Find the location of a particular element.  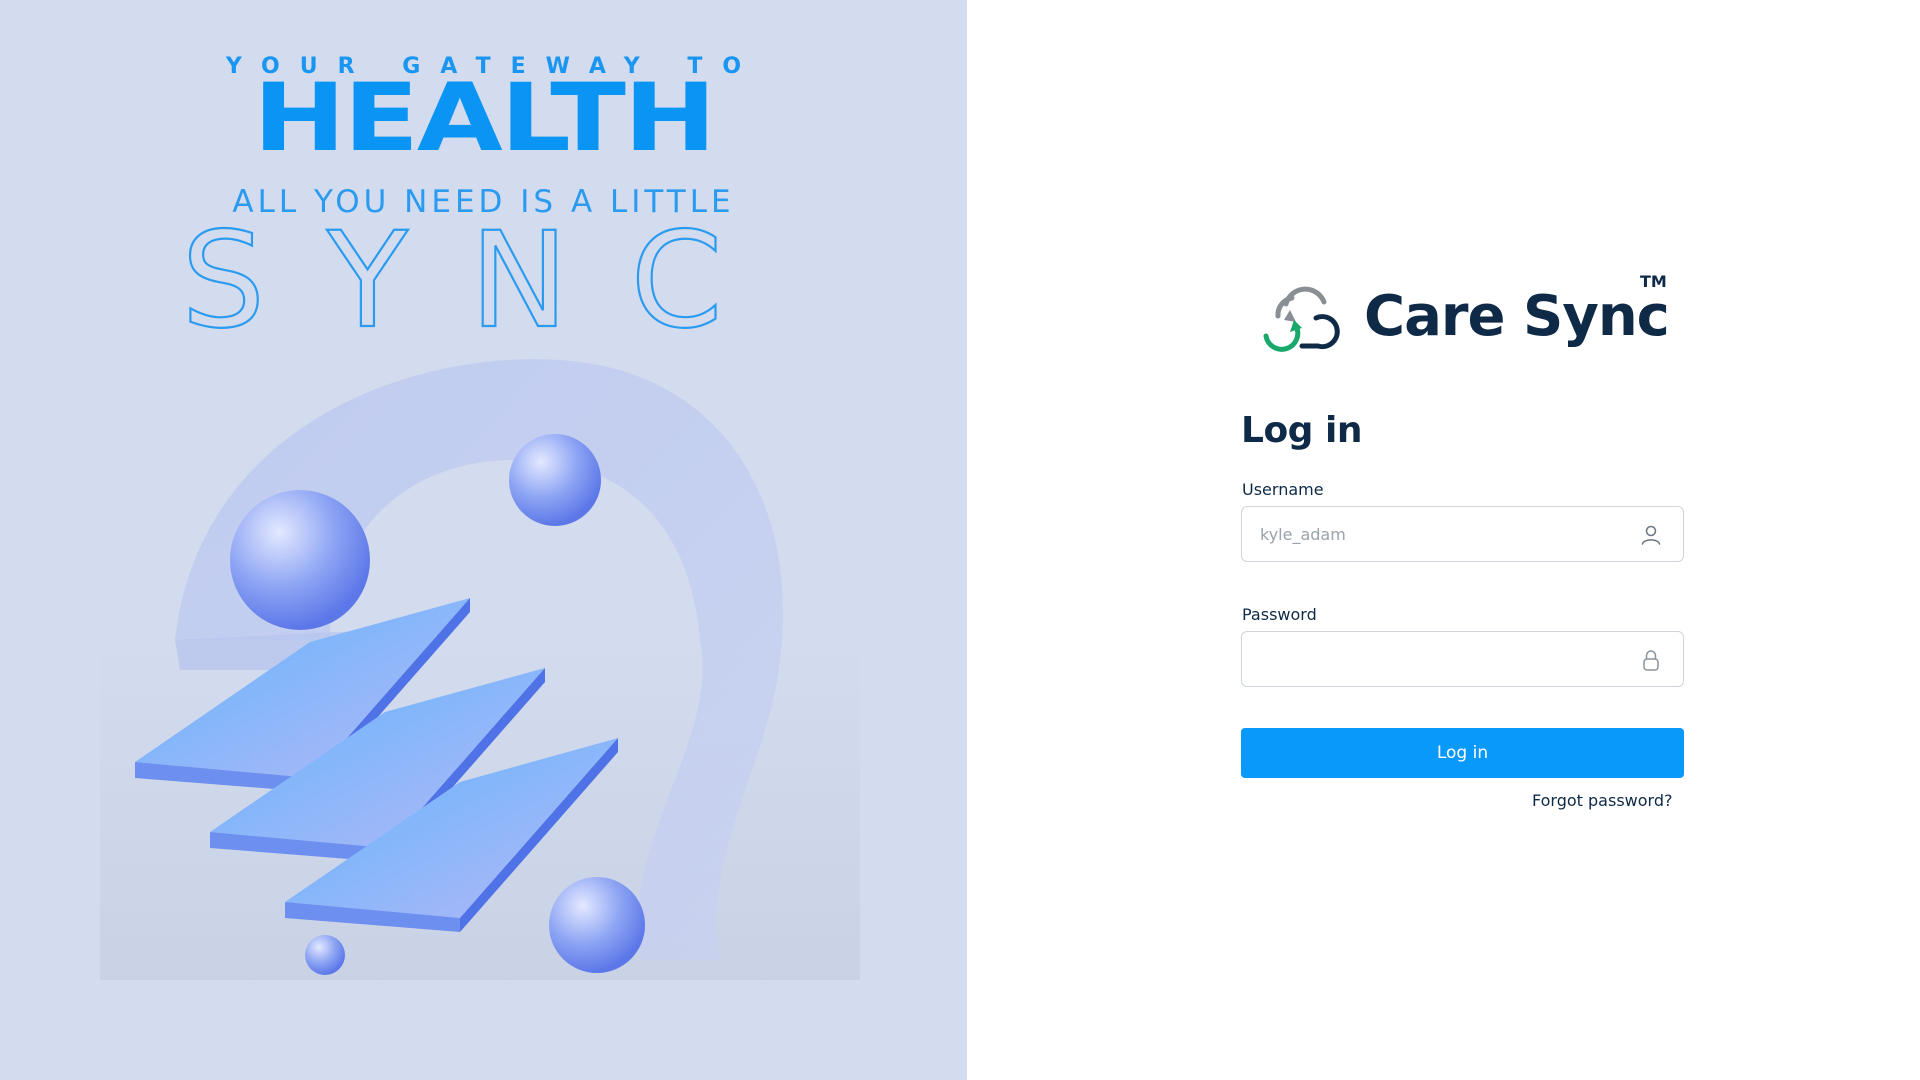

username-field-wrapper is located at coordinates (1462, 534).